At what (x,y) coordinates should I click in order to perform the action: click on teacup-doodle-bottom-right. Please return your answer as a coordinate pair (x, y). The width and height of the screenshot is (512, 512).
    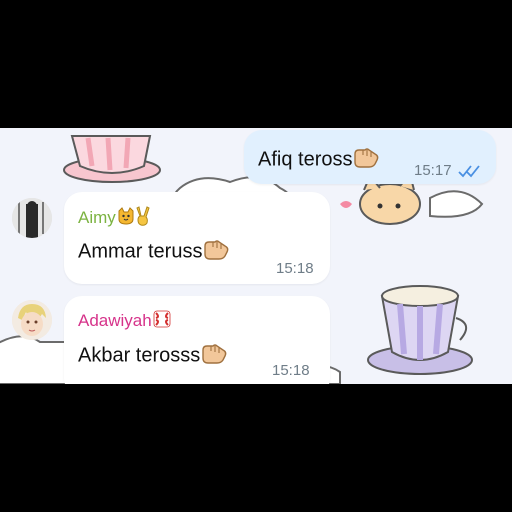
    Looking at the image, I should click on (420, 330).